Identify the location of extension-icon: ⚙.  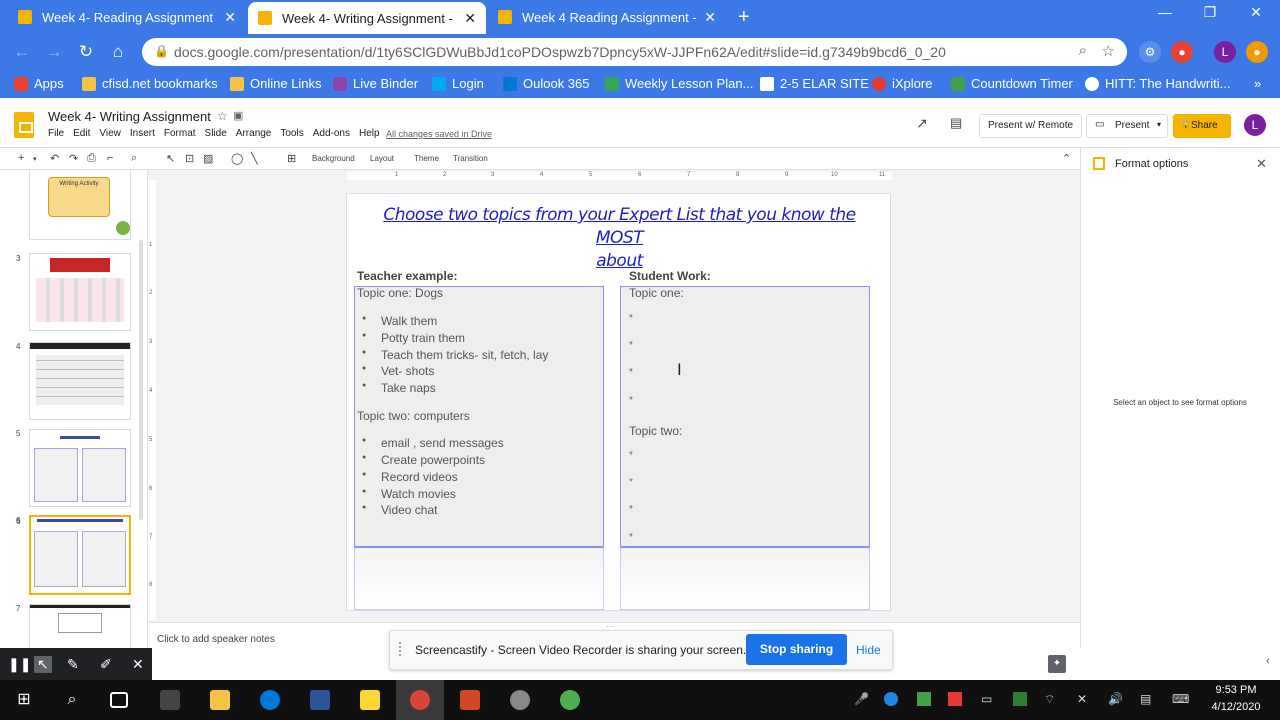
(1150, 52).